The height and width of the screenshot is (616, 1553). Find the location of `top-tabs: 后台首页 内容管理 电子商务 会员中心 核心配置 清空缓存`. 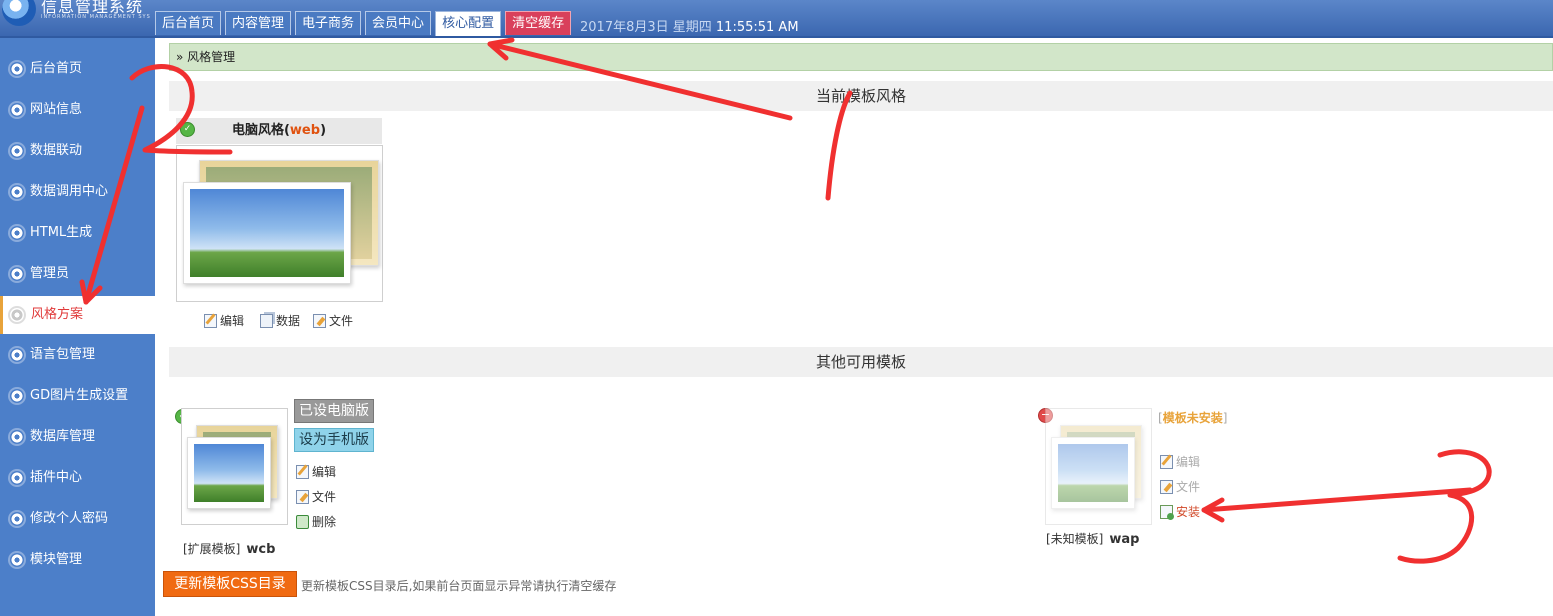

top-tabs: 后台首页 内容管理 电子商务 会员中心 核心配置 清空缓存 is located at coordinates (363, 23).